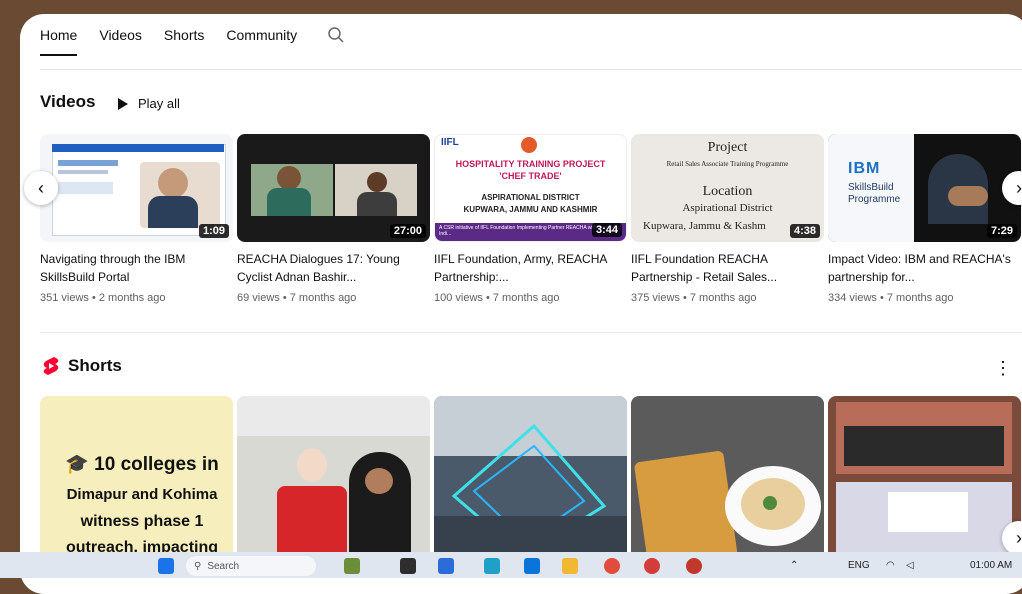 The width and height of the screenshot is (1022, 594). Describe the element at coordinates (446, 566) in the screenshot. I see `app-icon` at that location.